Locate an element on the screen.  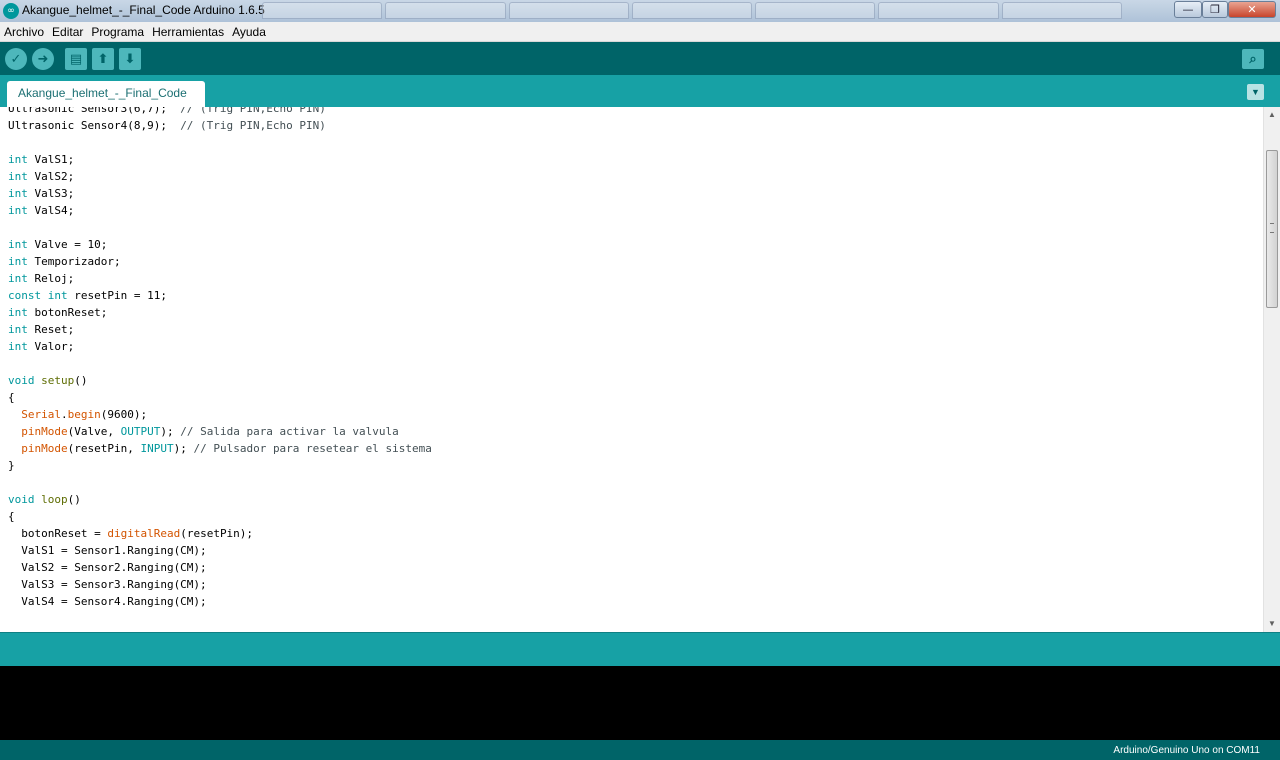
close-button: ✕ is located at coordinates (1252, 9).